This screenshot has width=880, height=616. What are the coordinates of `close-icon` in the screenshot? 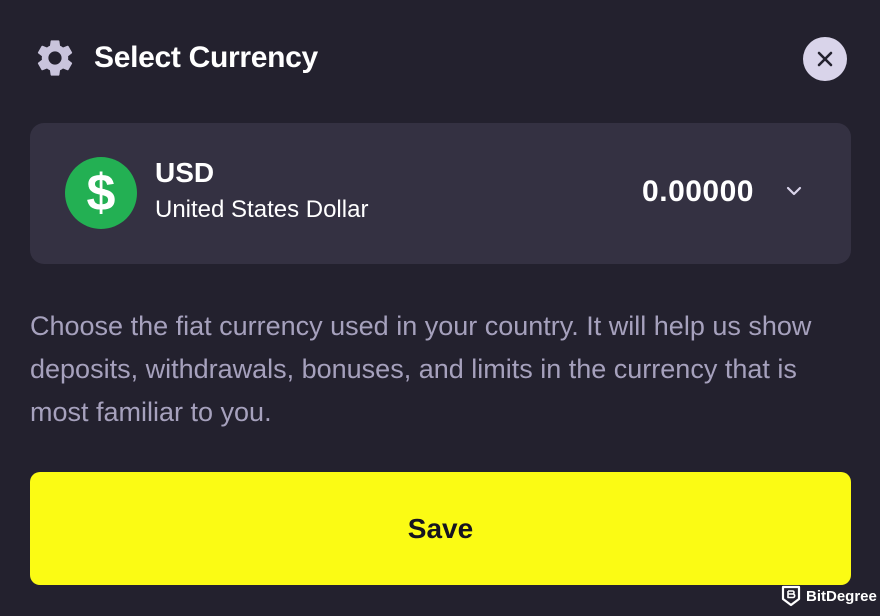 It's located at (825, 59).